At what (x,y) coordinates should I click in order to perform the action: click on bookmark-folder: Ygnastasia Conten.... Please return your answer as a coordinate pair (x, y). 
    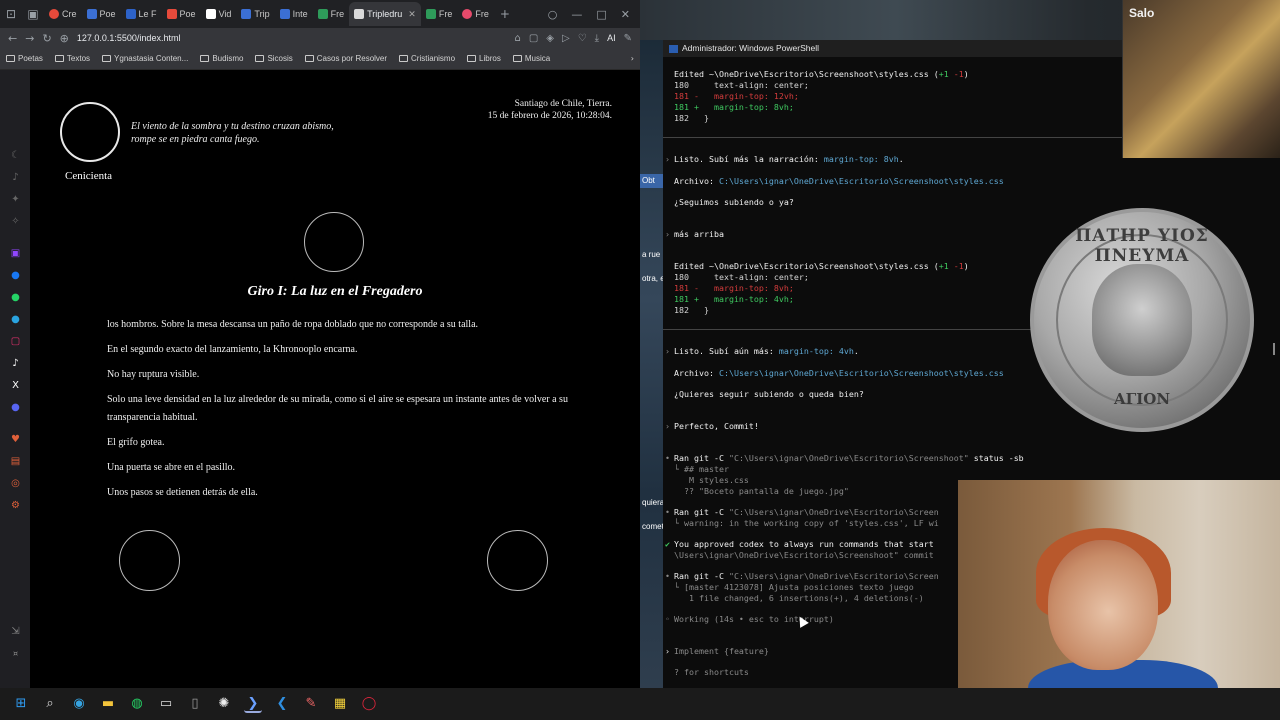
    Looking at the image, I should click on (145, 58).